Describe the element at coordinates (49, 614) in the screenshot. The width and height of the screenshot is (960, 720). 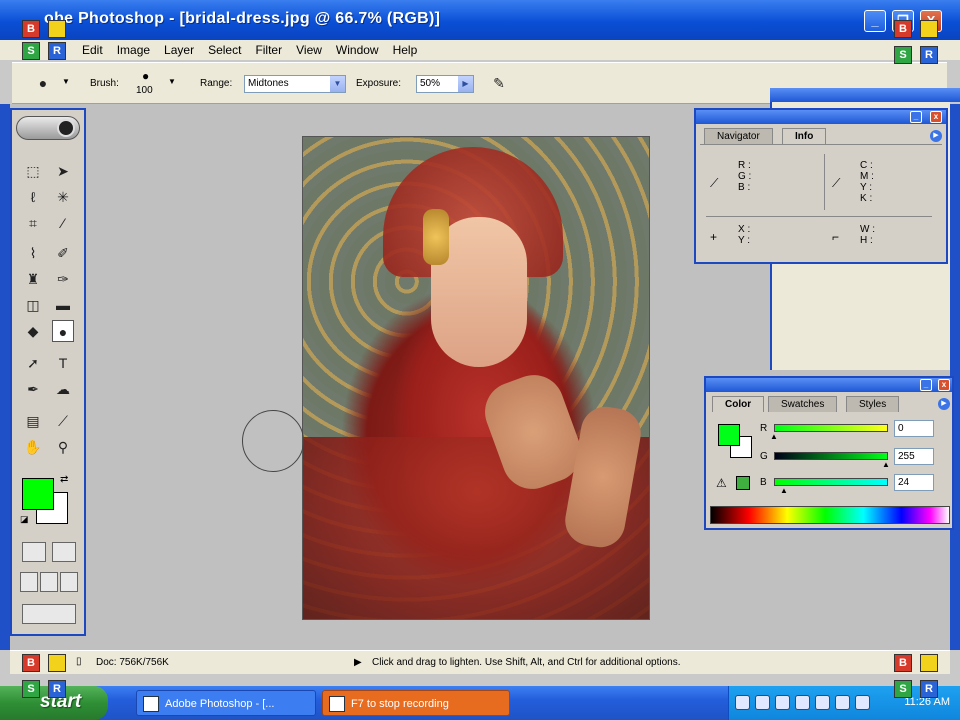
I see `jump-to-imageready-button` at that location.